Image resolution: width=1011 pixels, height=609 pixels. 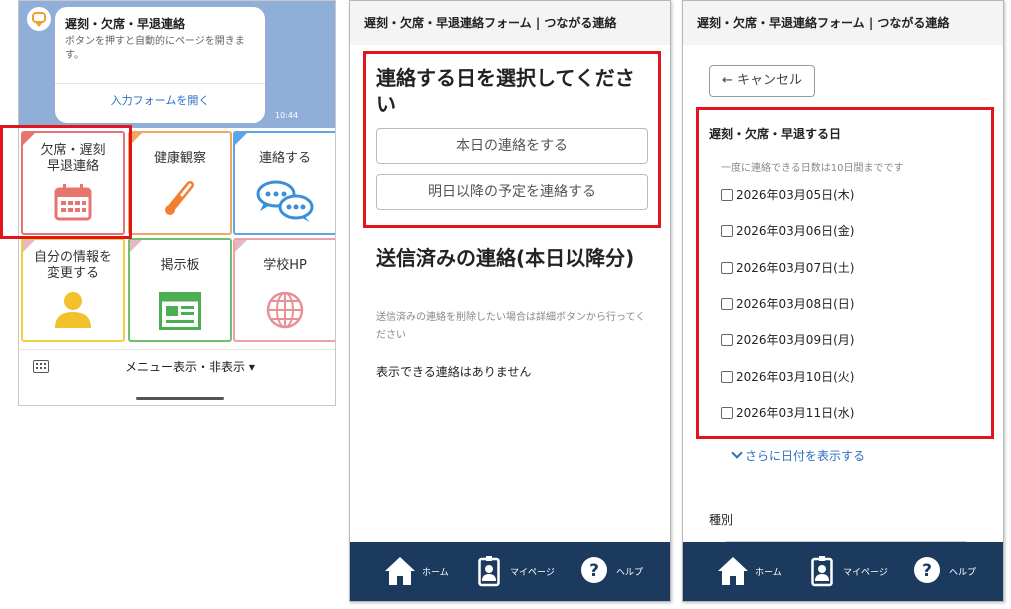 I want to click on menu-tile-profile: 自分の情報を 変更する, so click(x=73, y=290).